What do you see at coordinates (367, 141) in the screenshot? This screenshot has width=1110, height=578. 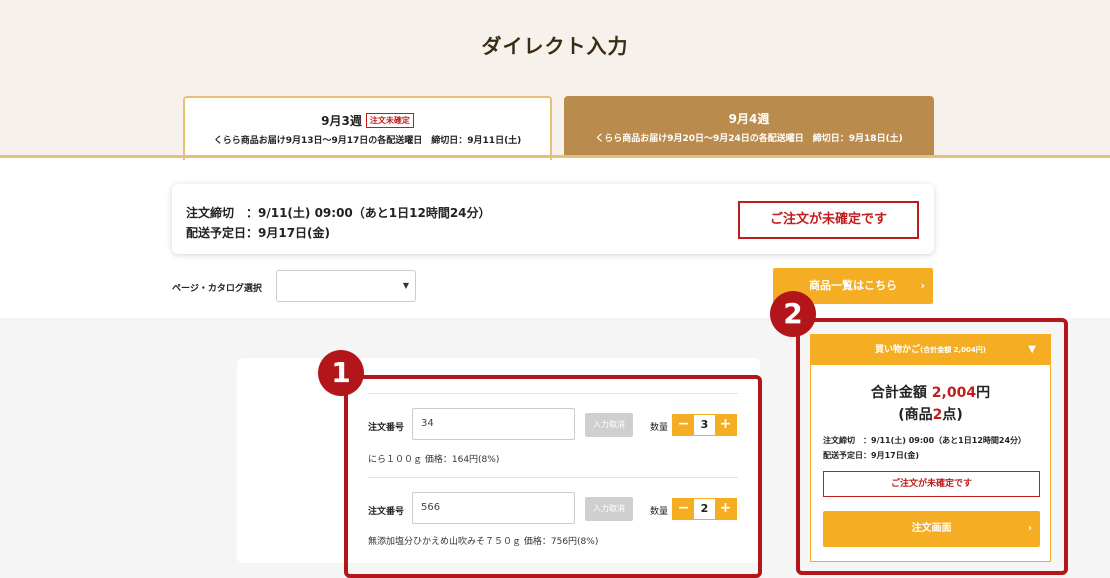 I see `tab-subtitle: くらら商品お届け9月13日〜9月17日の各配送曜日 締切日：9月11日(土)` at bounding box center [367, 141].